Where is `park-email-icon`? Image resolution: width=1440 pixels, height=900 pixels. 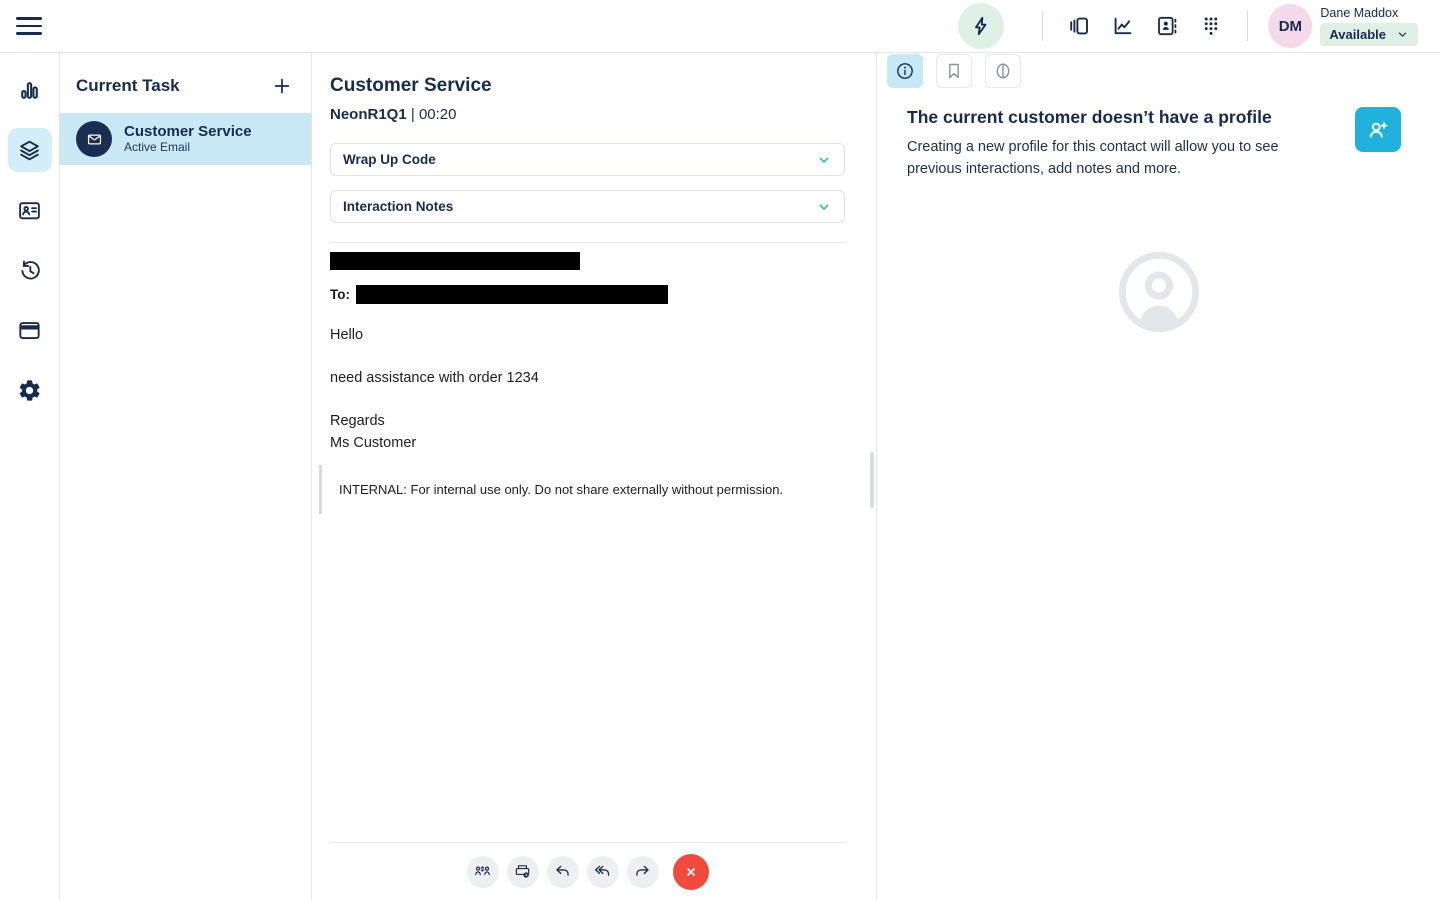
park-email-icon is located at coordinates (522, 871).